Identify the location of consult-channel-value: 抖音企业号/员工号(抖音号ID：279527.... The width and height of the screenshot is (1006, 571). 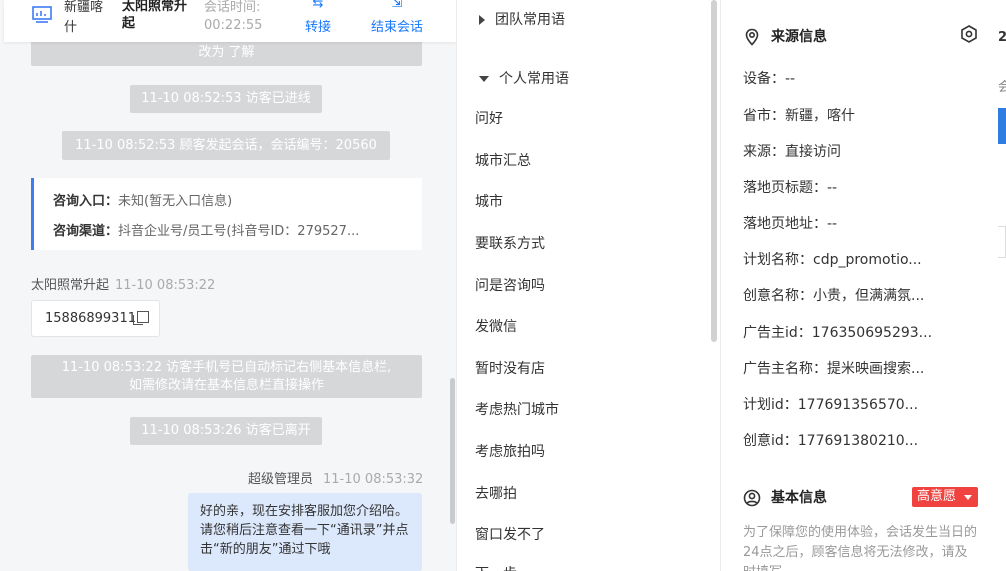
(239, 231).